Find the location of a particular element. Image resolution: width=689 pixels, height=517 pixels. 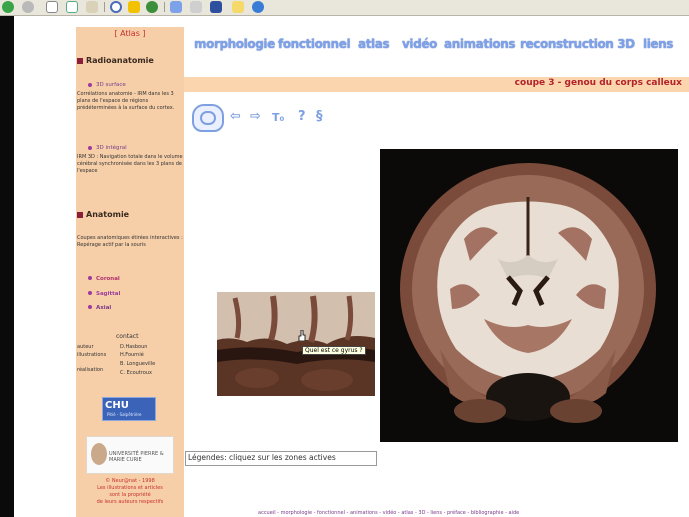

forward-icon is located at coordinates (28, 7).